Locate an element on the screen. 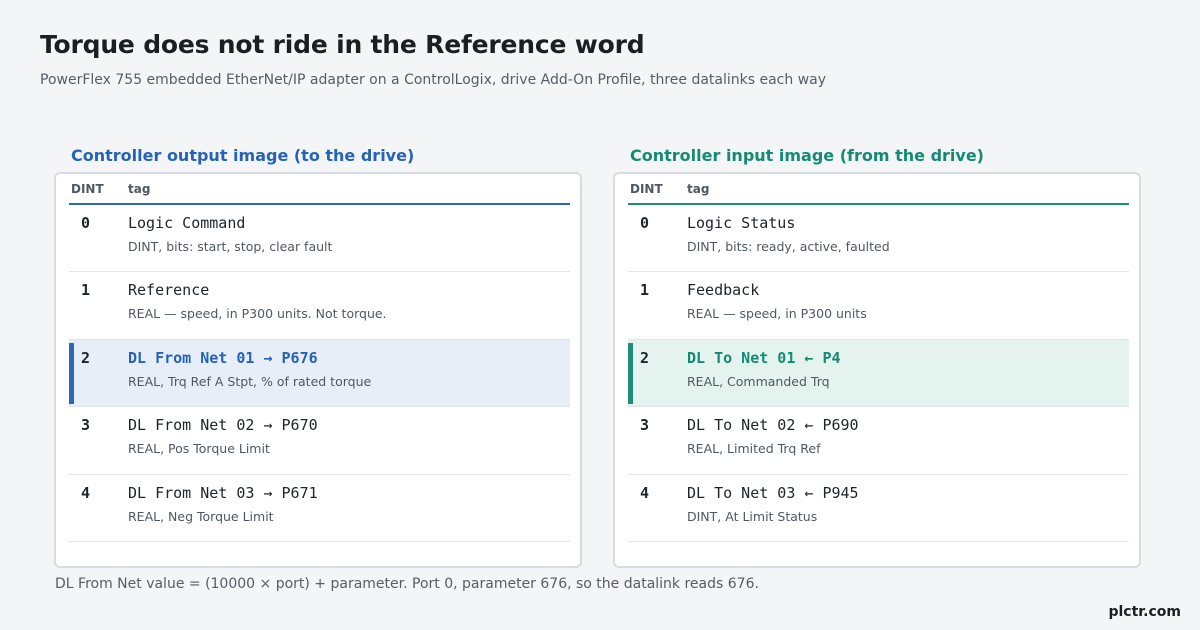 The height and width of the screenshot is (630, 1200). tag-name: DL From Net 03 → P671 is located at coordinates (223, 492).